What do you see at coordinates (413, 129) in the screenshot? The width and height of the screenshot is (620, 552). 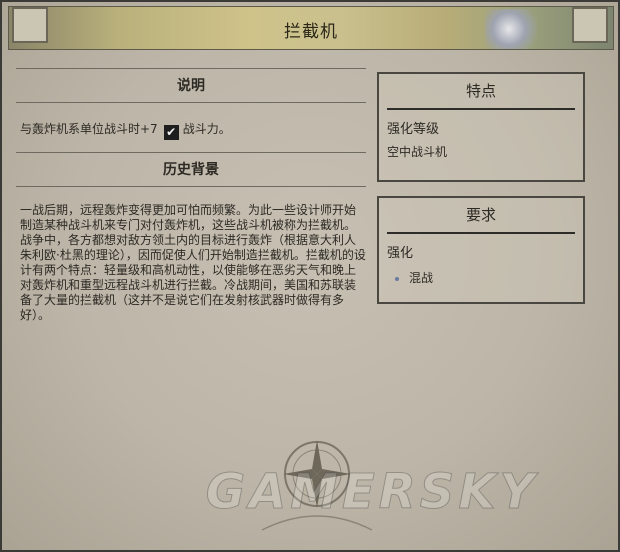 I see `promotion-class-label: 强化等级` at bounding box center [413, 129].